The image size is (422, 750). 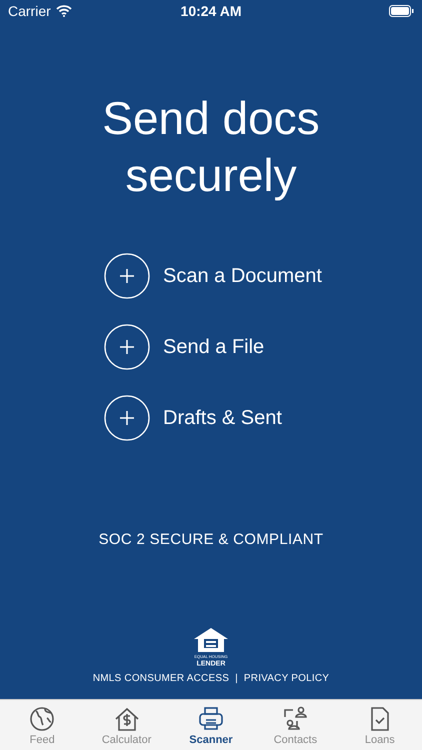 I want to click on wifi-icon, so click(x=64, y=11).